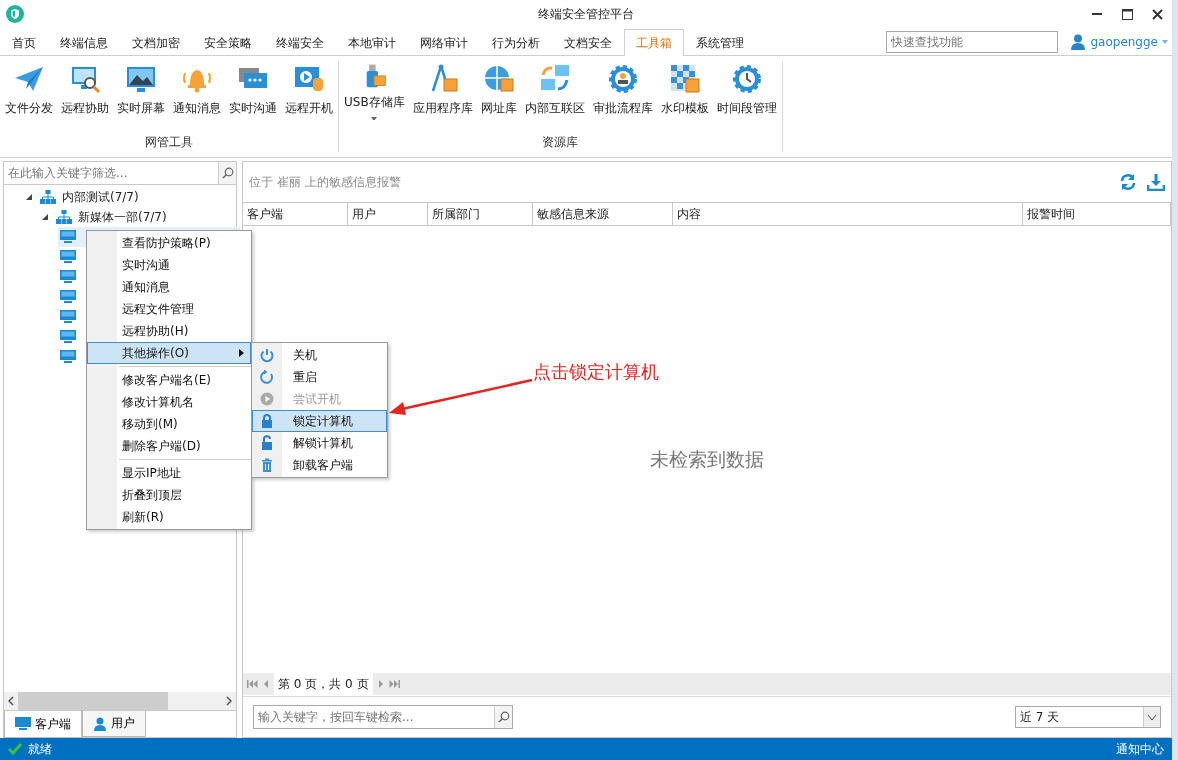 This screenshot has width=1178, height=760. What do you see at coordinates (325, 182) in the screenshot?
I see `panel-title: 位于 崔丽 上的敏感信息报警` at bounding box center [325, 182].